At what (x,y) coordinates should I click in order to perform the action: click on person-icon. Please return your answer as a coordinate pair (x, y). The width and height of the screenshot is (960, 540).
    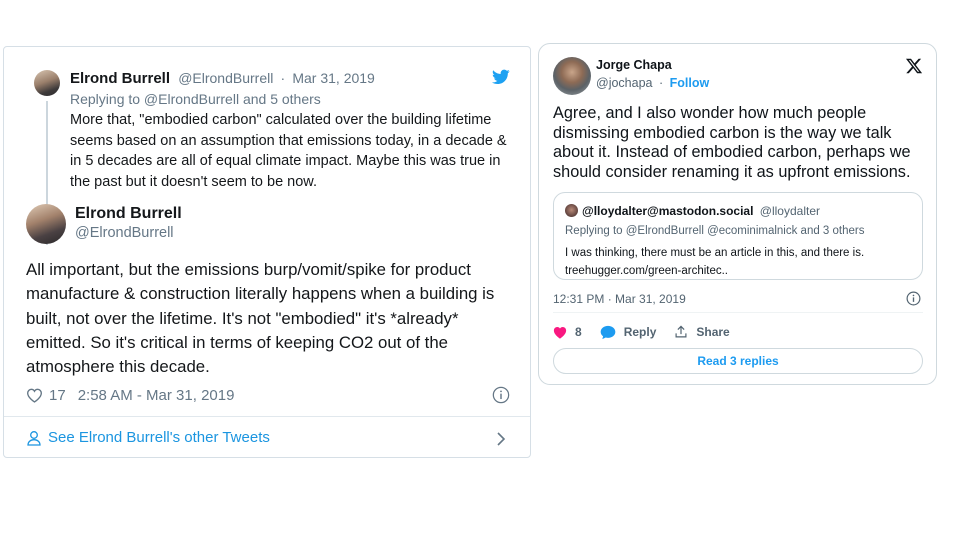
    Looking at the image, I should click on (34, 438).